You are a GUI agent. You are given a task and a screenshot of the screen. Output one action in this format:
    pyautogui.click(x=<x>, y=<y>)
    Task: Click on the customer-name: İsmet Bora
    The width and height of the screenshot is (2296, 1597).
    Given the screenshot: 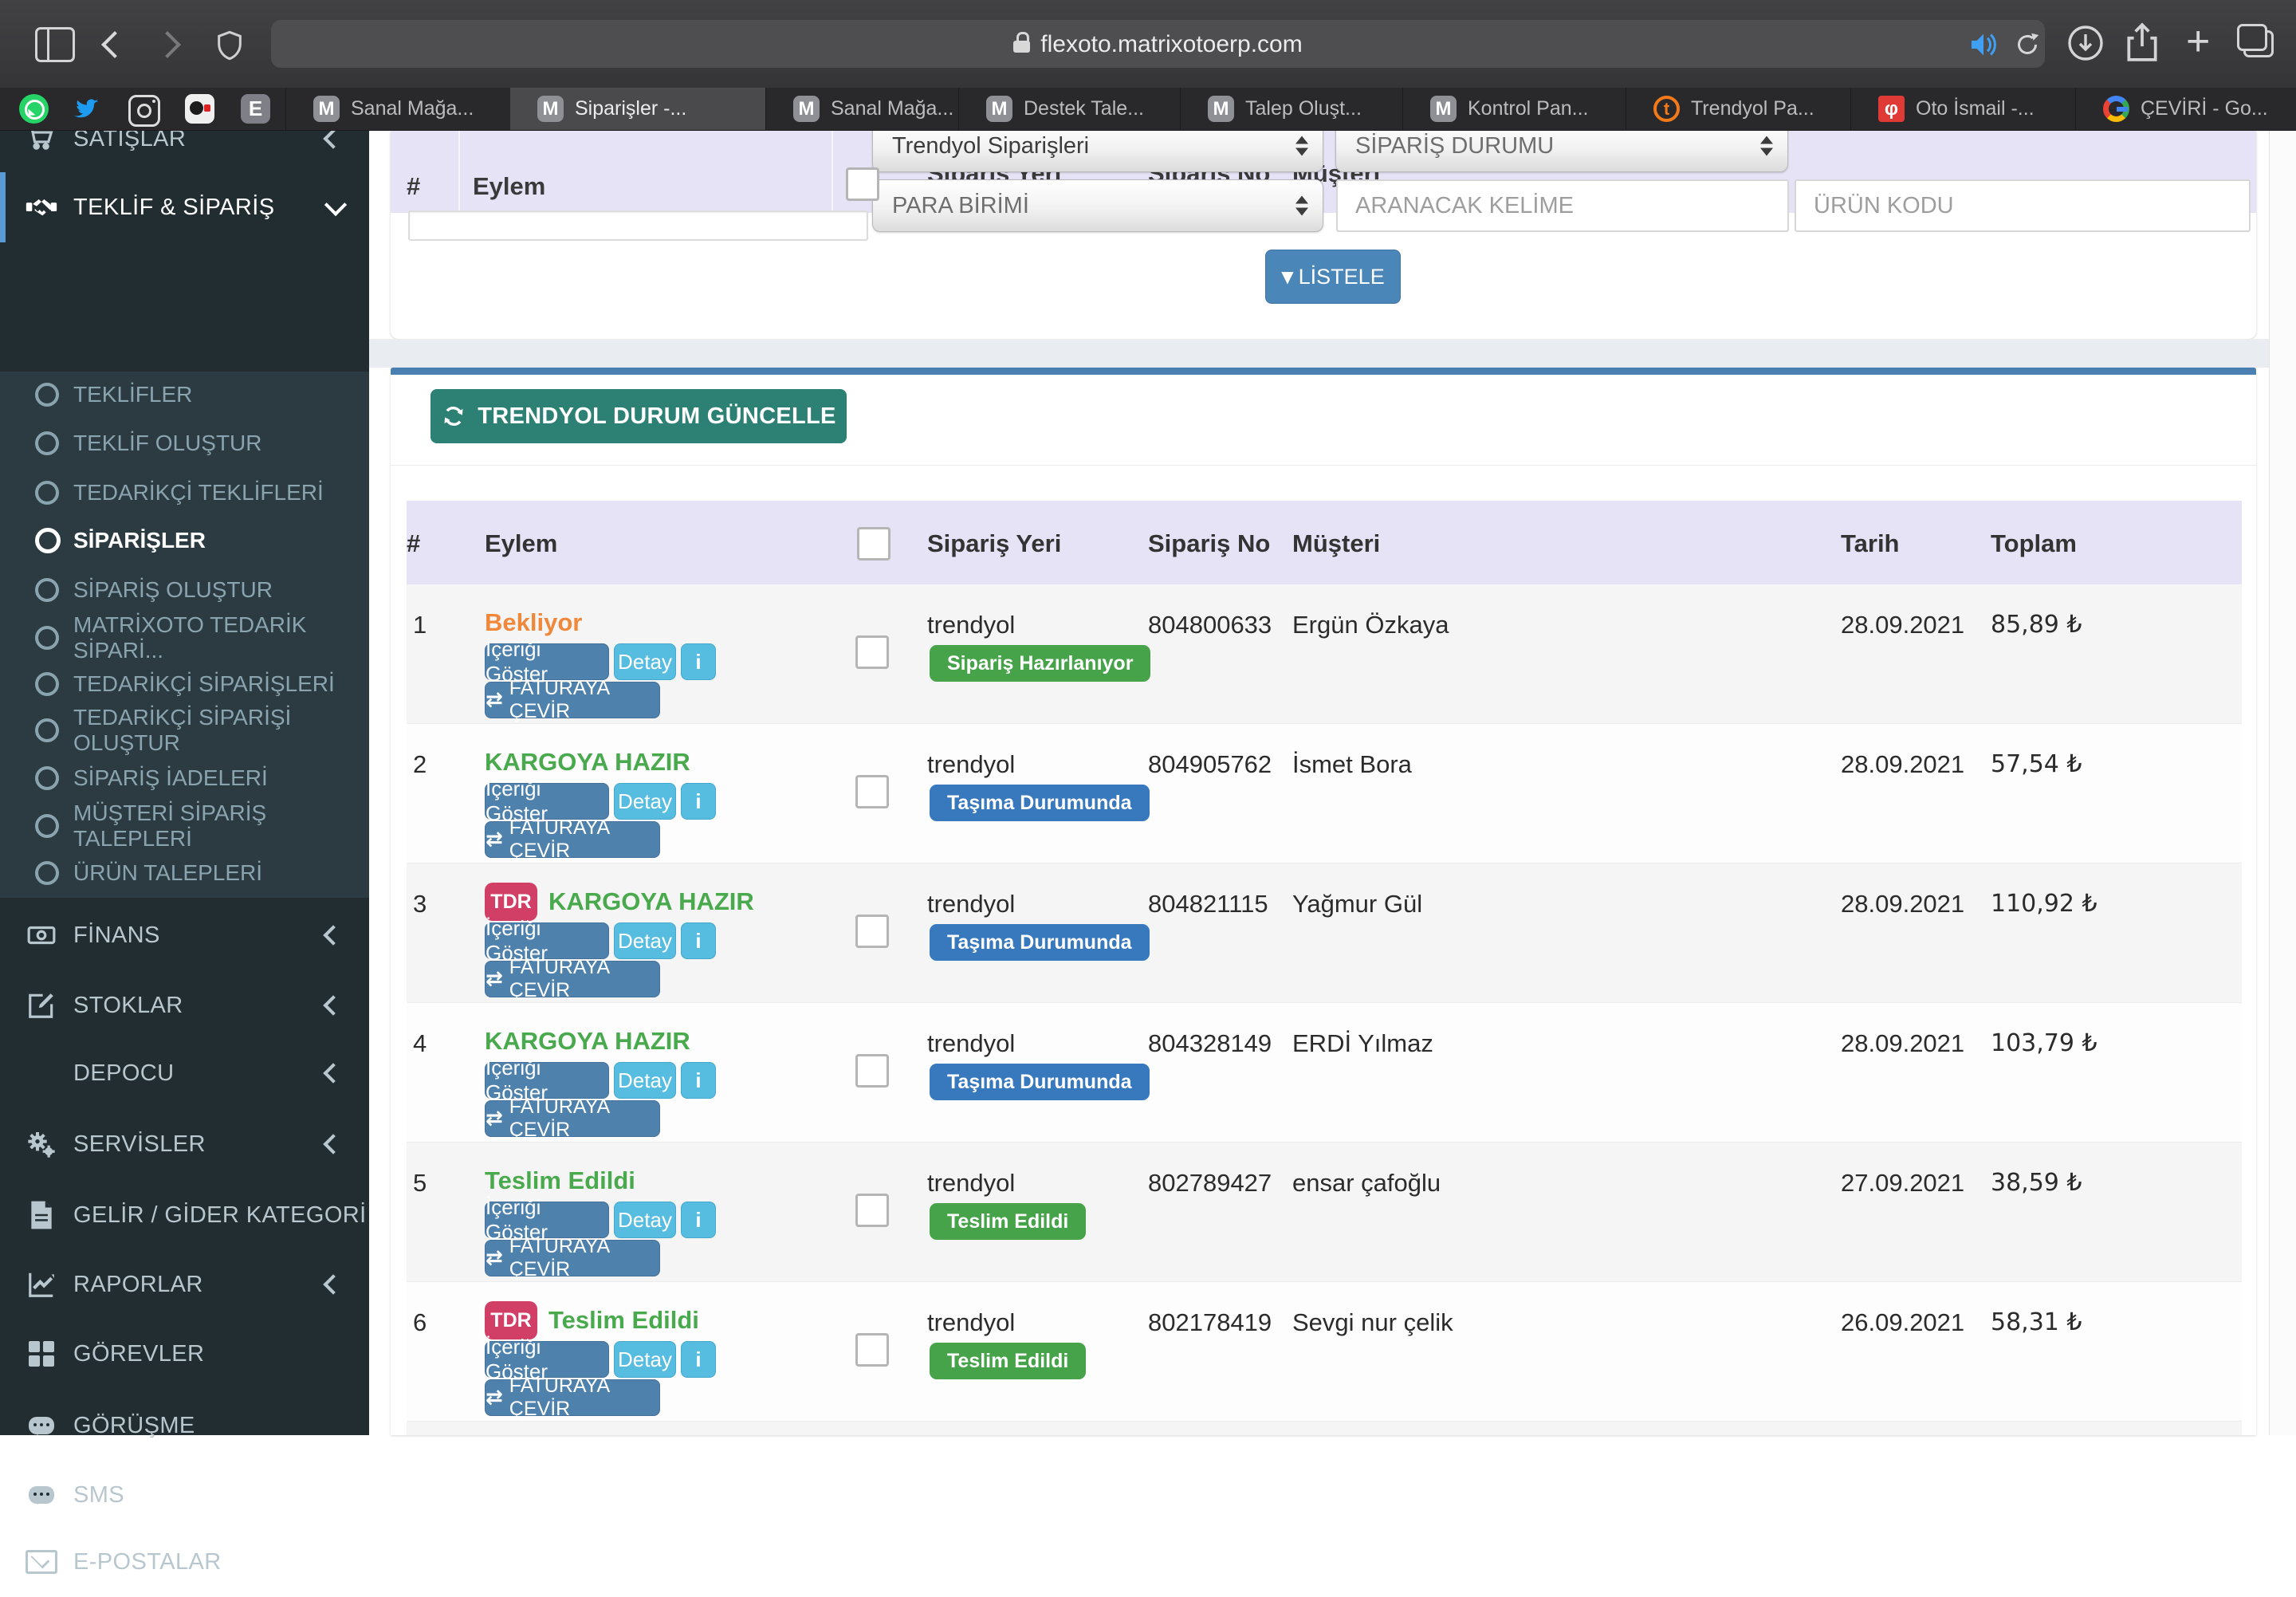 What is the action you would take?
    pyautogui.click(x=1352, y=764)
    